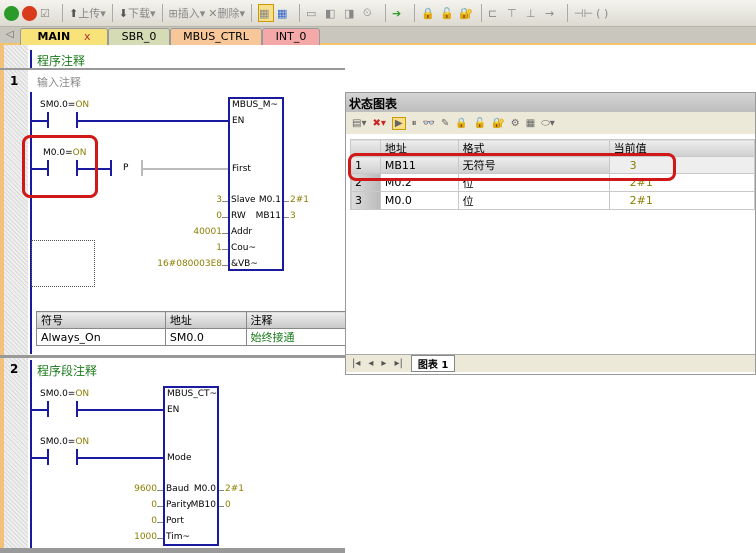  What do you see at coordinates (207, 232) in the screenshot?
I see `input-value: 40001` at bounding box center [207, 232].